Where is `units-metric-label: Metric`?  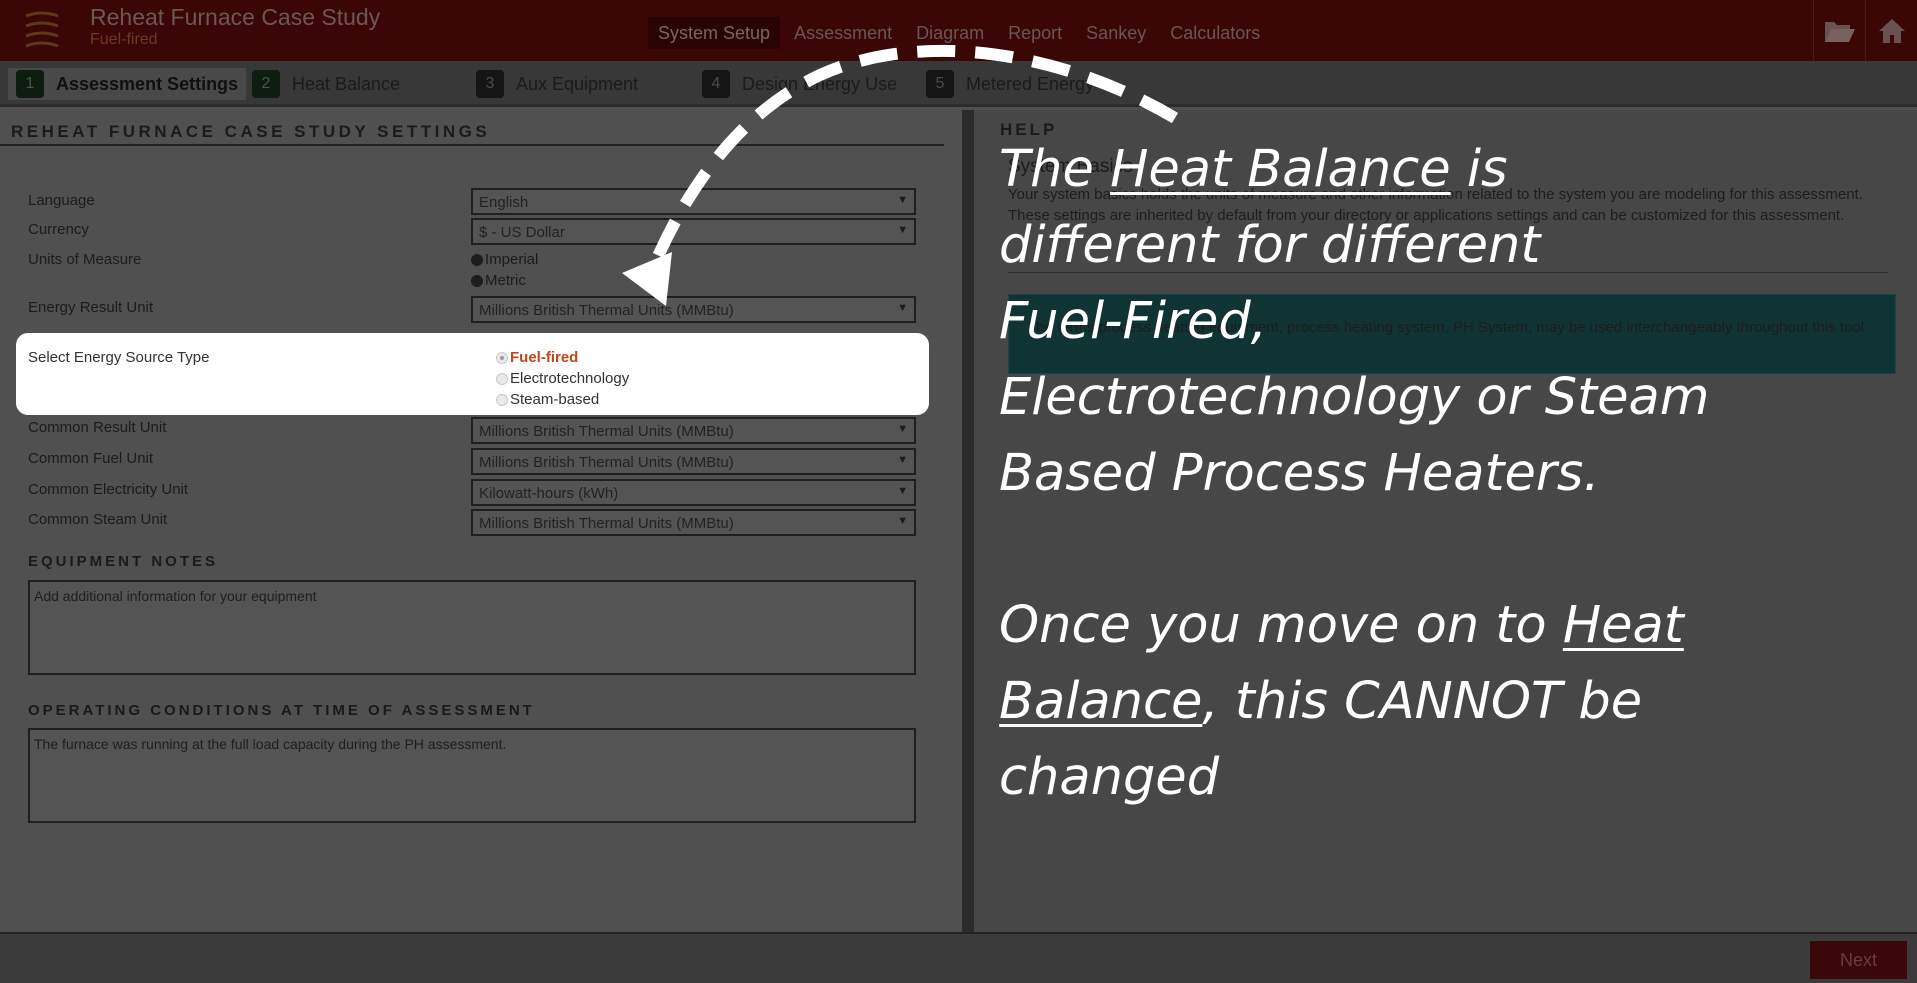 units-metric-label: Metric is located at coordinates (505, 280).